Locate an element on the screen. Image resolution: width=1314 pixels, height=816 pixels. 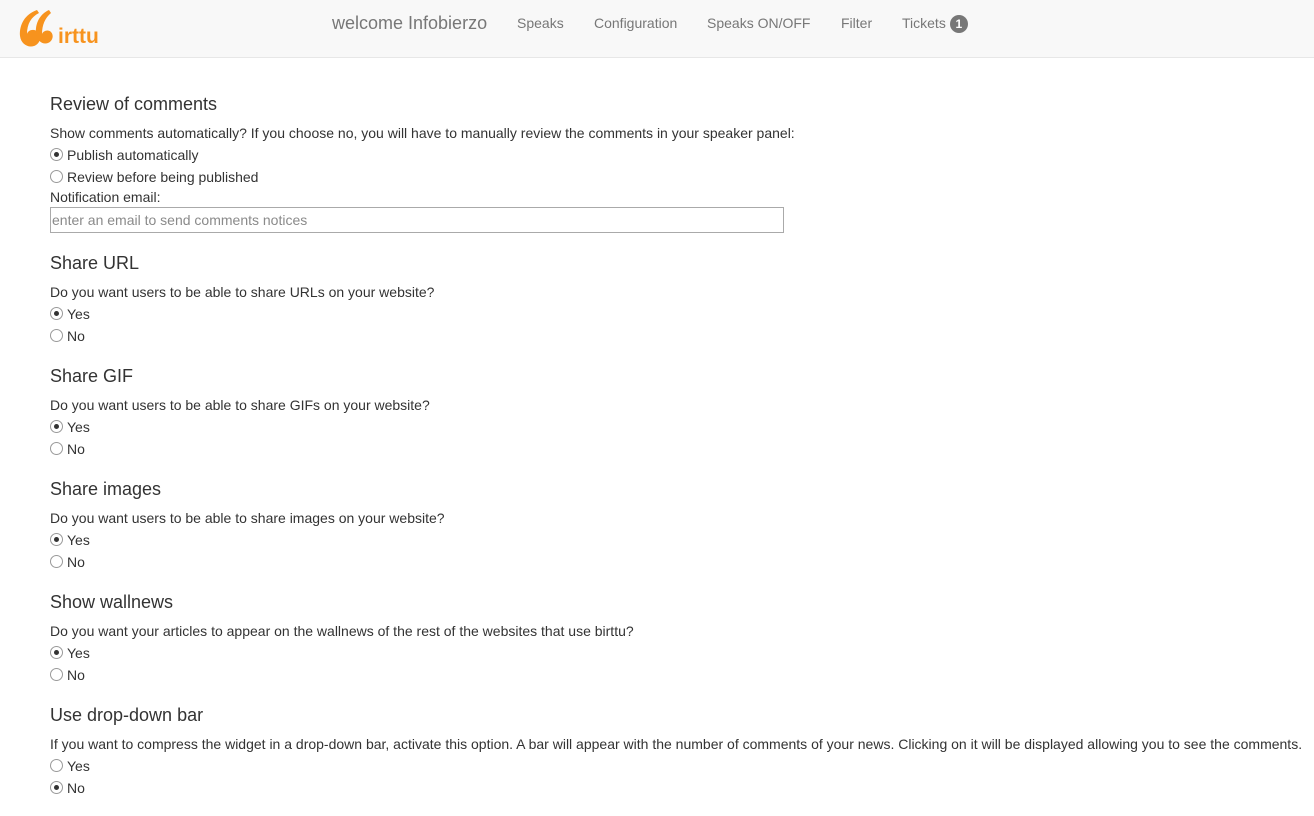
section-title-dropdown-bar: Use drop-down bar is located at coordinates (127, 715).